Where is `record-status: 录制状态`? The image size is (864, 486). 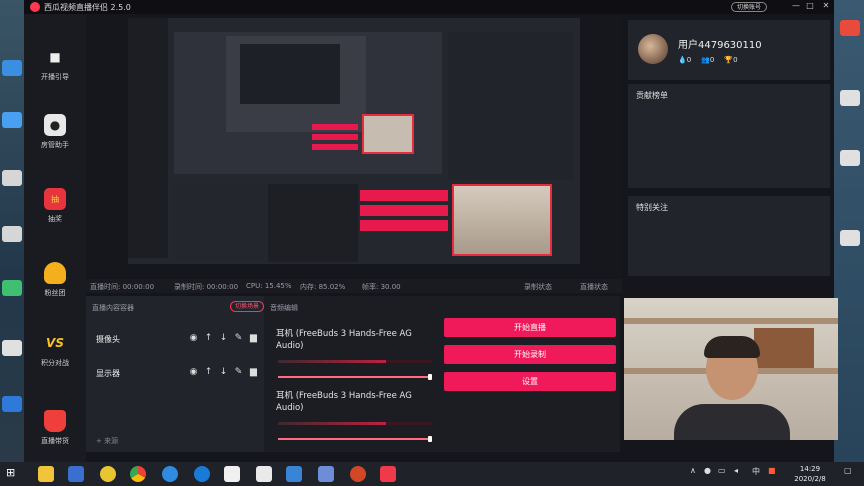
record-status: 录制状态 is located at coordinates (538, 287).